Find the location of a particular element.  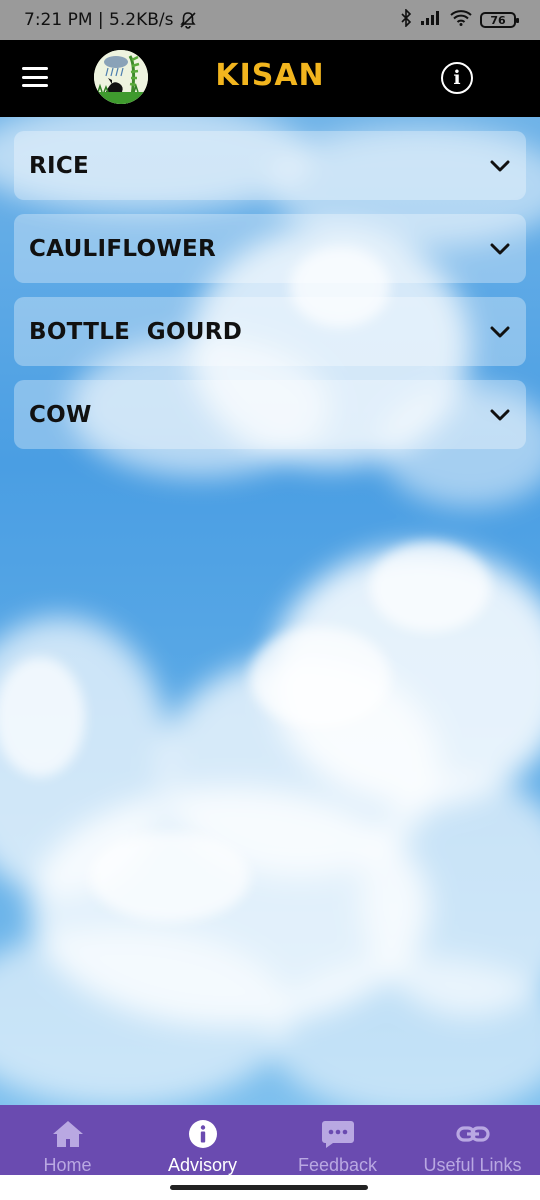

nav-label: Feedback is located at coordinates (337, 1165).